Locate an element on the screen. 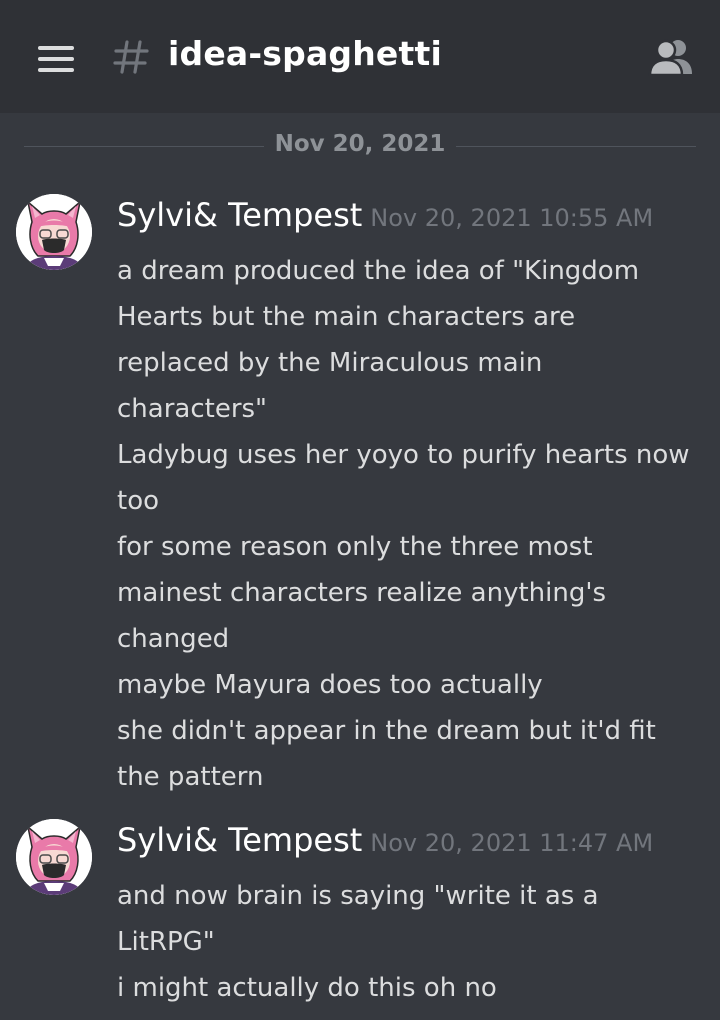  divider-line is located at coordinates (576, 146).